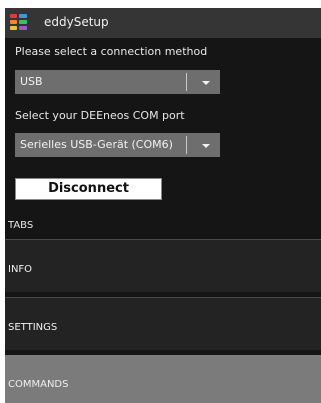 The width and height of the screenshot is (321, 403). I want to click on tab-commands-label: COMMANDS, so click(38, 384).